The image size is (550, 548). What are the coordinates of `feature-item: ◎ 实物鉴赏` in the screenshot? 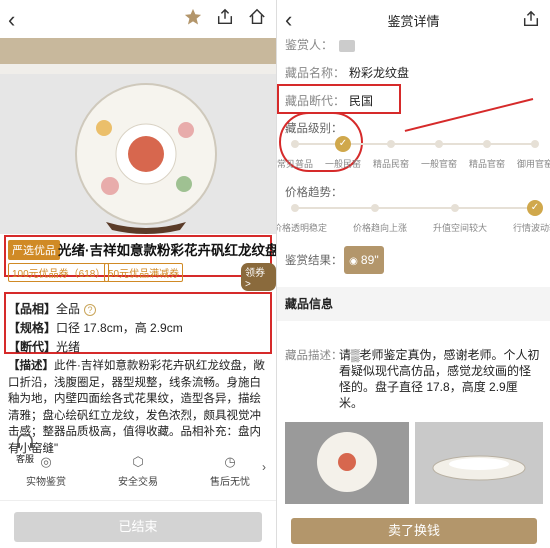 It's located at (46, 471).